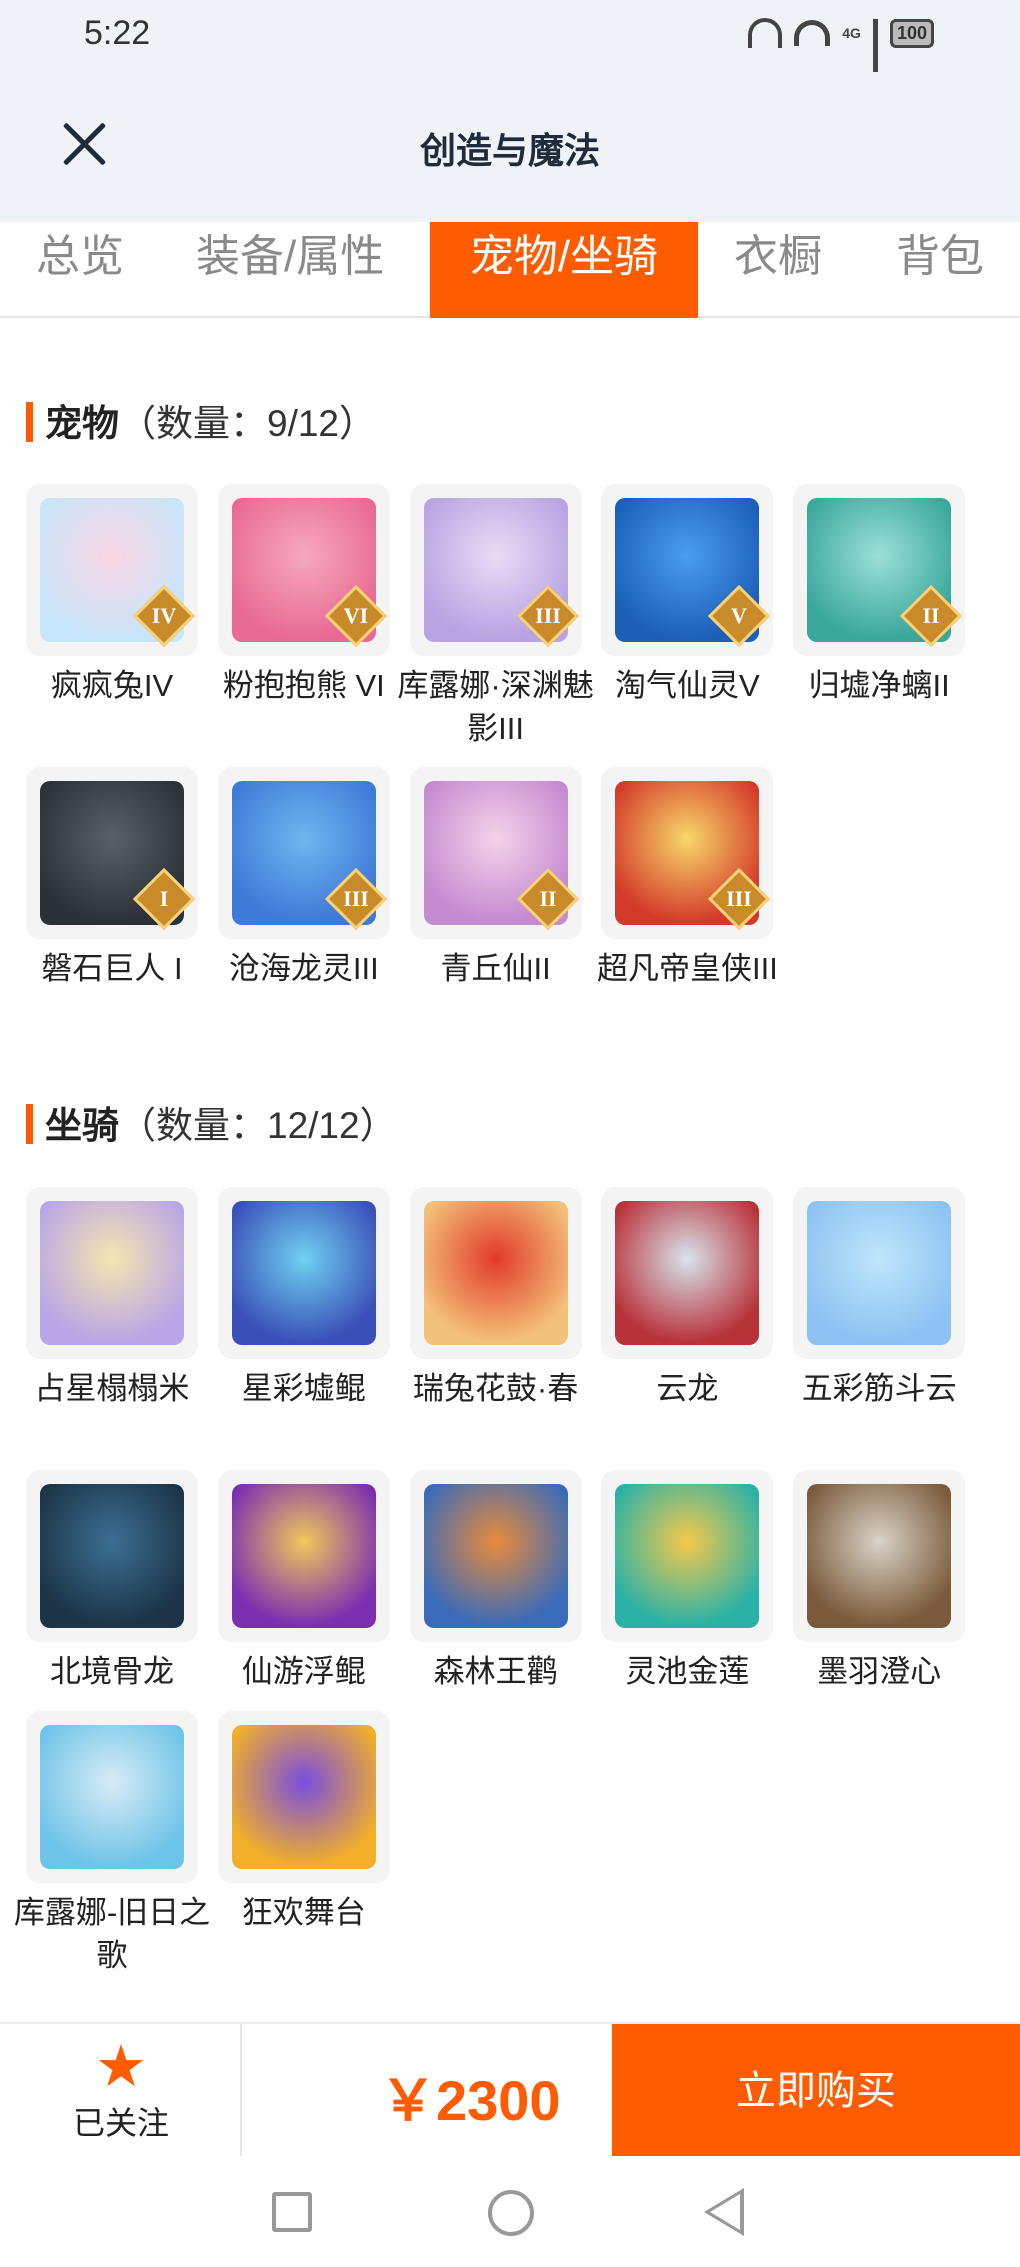 This screenshot has width=1020, height=2267. I want to click on mount-name: 瑞兔花鼓·春, so click(495, 1388).